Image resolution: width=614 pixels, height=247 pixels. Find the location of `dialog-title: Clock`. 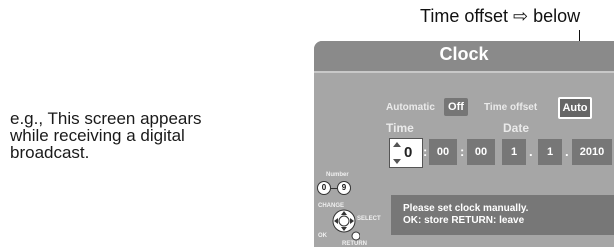

dialog-title: Clock is located at coordinates (464, 54).